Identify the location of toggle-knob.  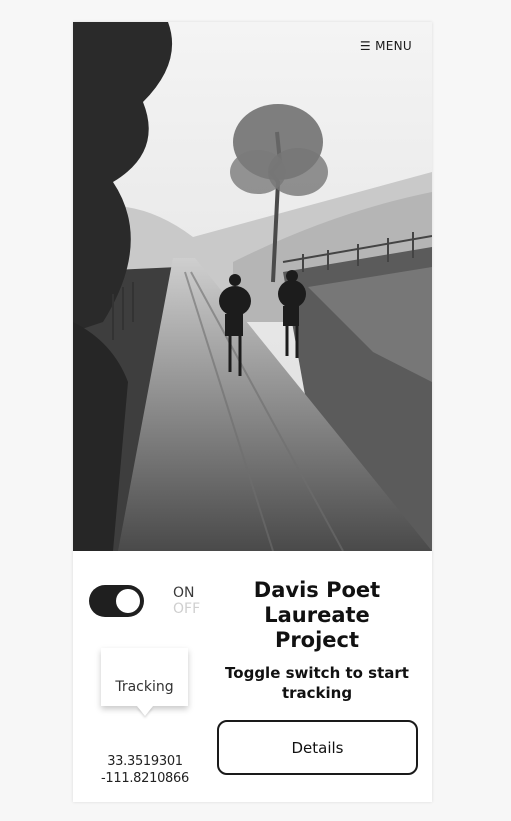
(128, 601).